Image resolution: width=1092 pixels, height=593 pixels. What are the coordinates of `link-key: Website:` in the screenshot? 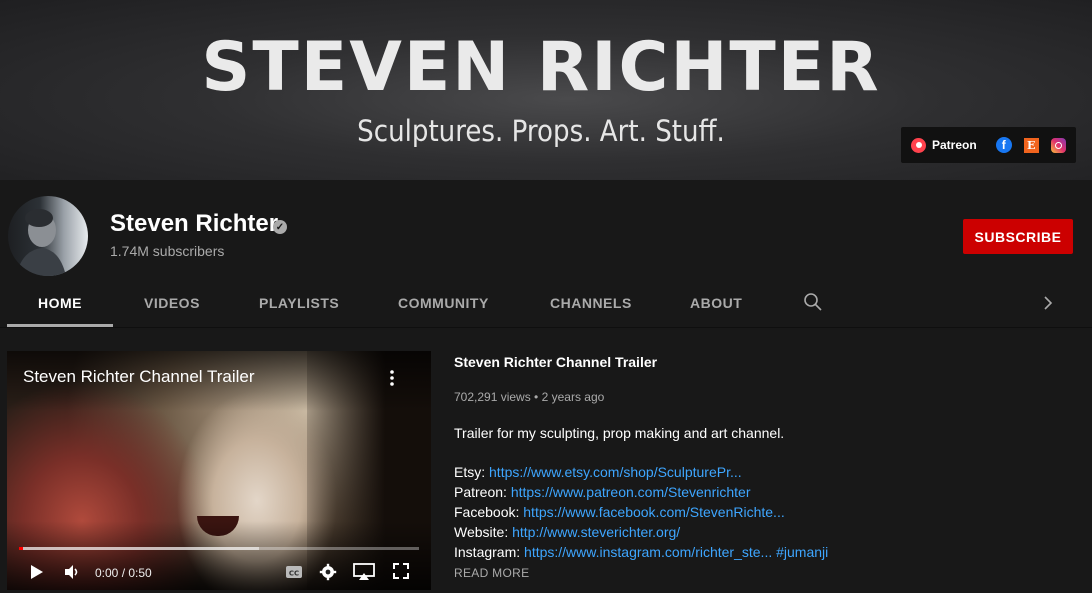 It's located at (481, 532).